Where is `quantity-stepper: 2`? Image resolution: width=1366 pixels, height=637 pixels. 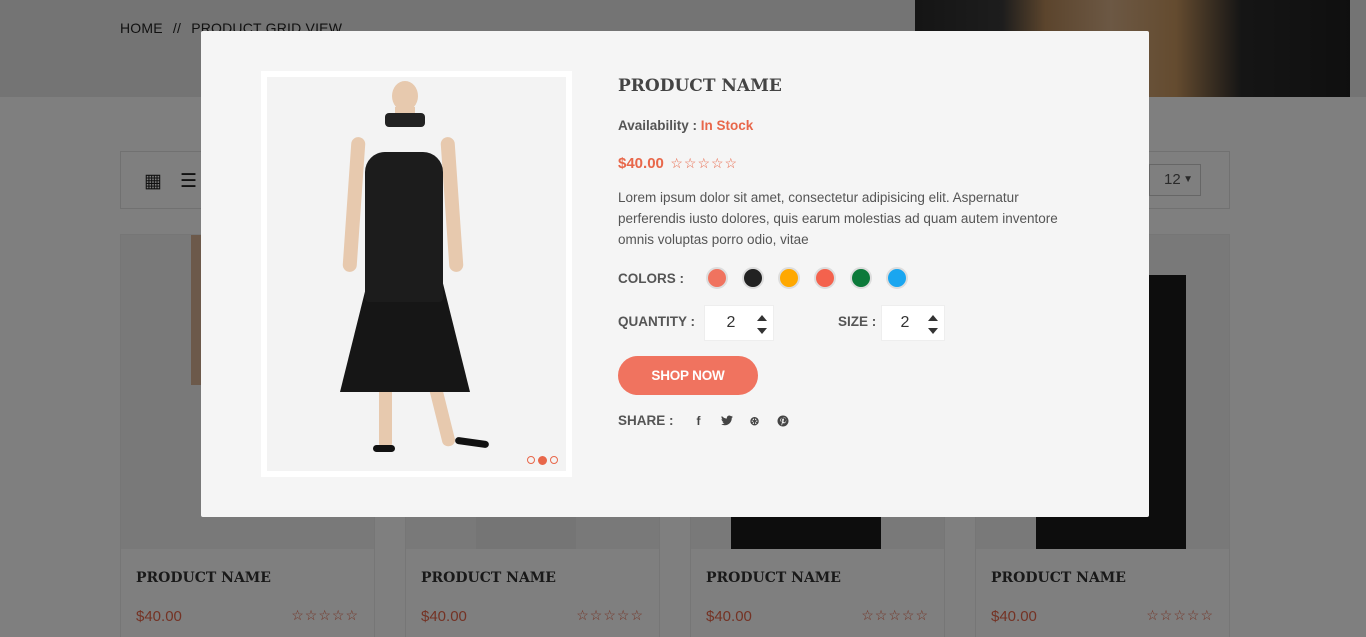 quantity-stepper: 2 is located at coordinates (739, 323).